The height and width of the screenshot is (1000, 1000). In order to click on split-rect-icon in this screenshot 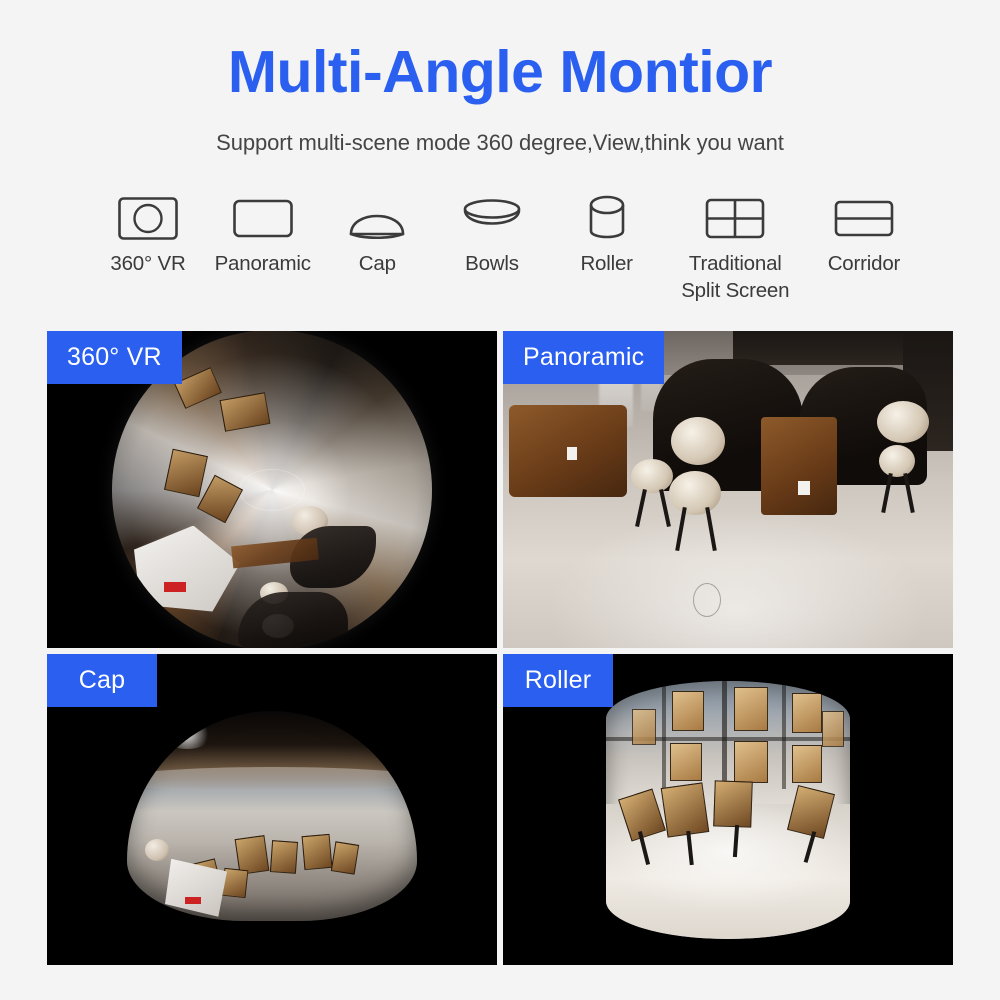, I will do `click(864, 218)`.